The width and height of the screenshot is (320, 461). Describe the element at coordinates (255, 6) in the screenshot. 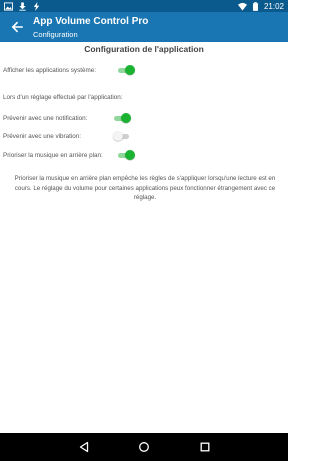

I see `battery-icon` at that location.